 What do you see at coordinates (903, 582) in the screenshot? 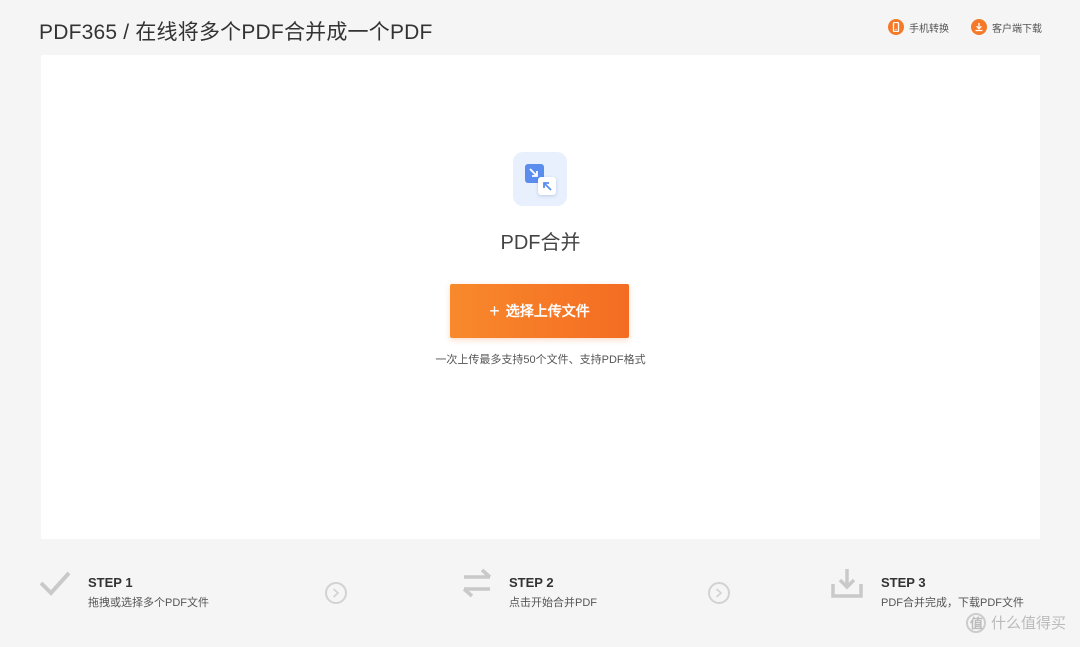
I see `step-3-label: STEP 3` at bounding box center [903, 582].